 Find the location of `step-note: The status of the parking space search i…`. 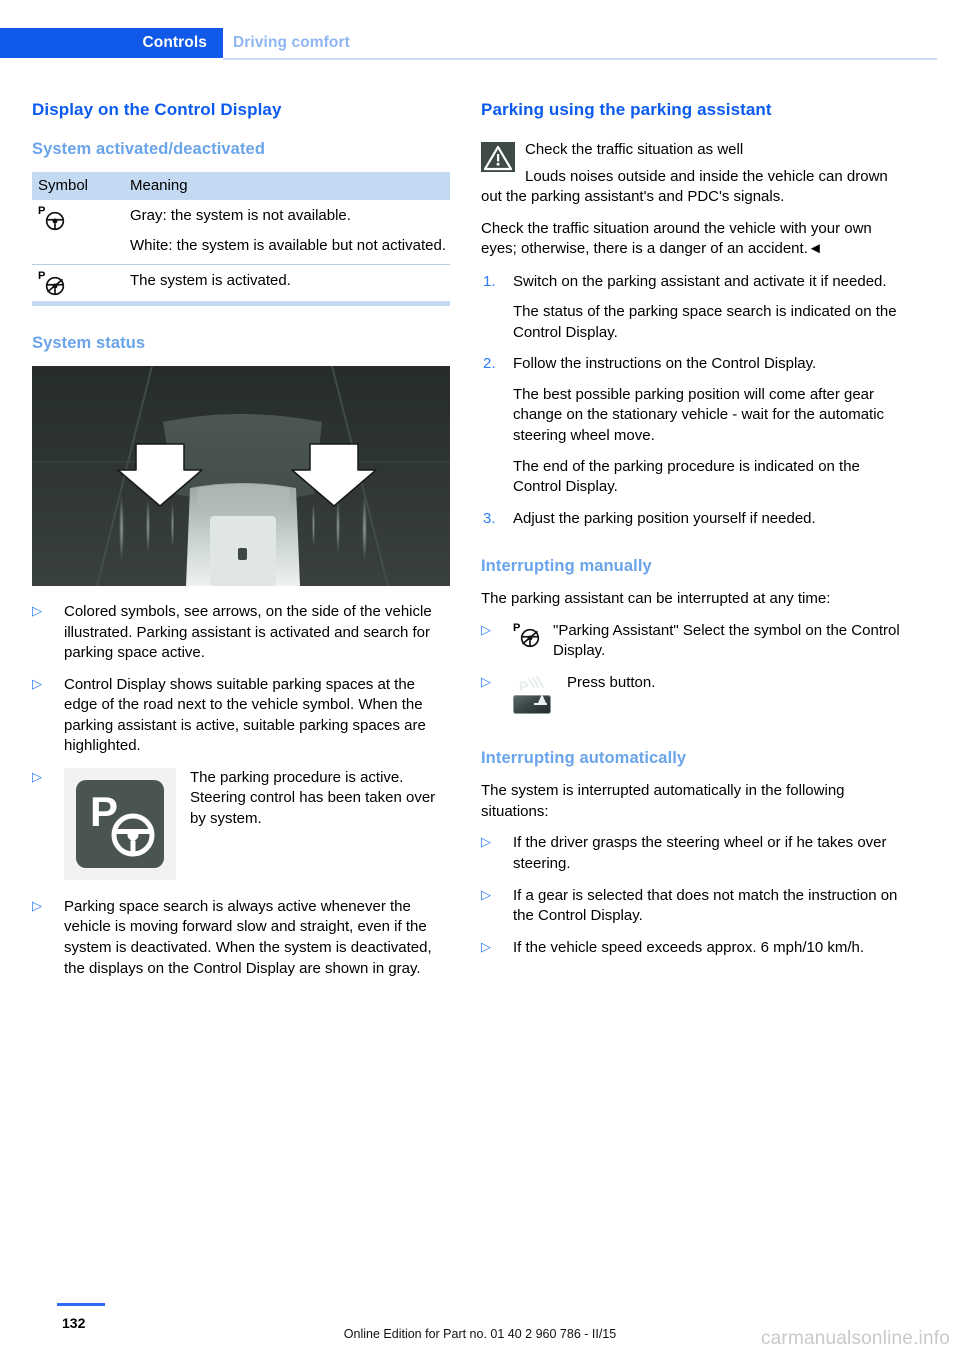

step-note: The status of the parking space search i… is located at coordinates (705, 322).